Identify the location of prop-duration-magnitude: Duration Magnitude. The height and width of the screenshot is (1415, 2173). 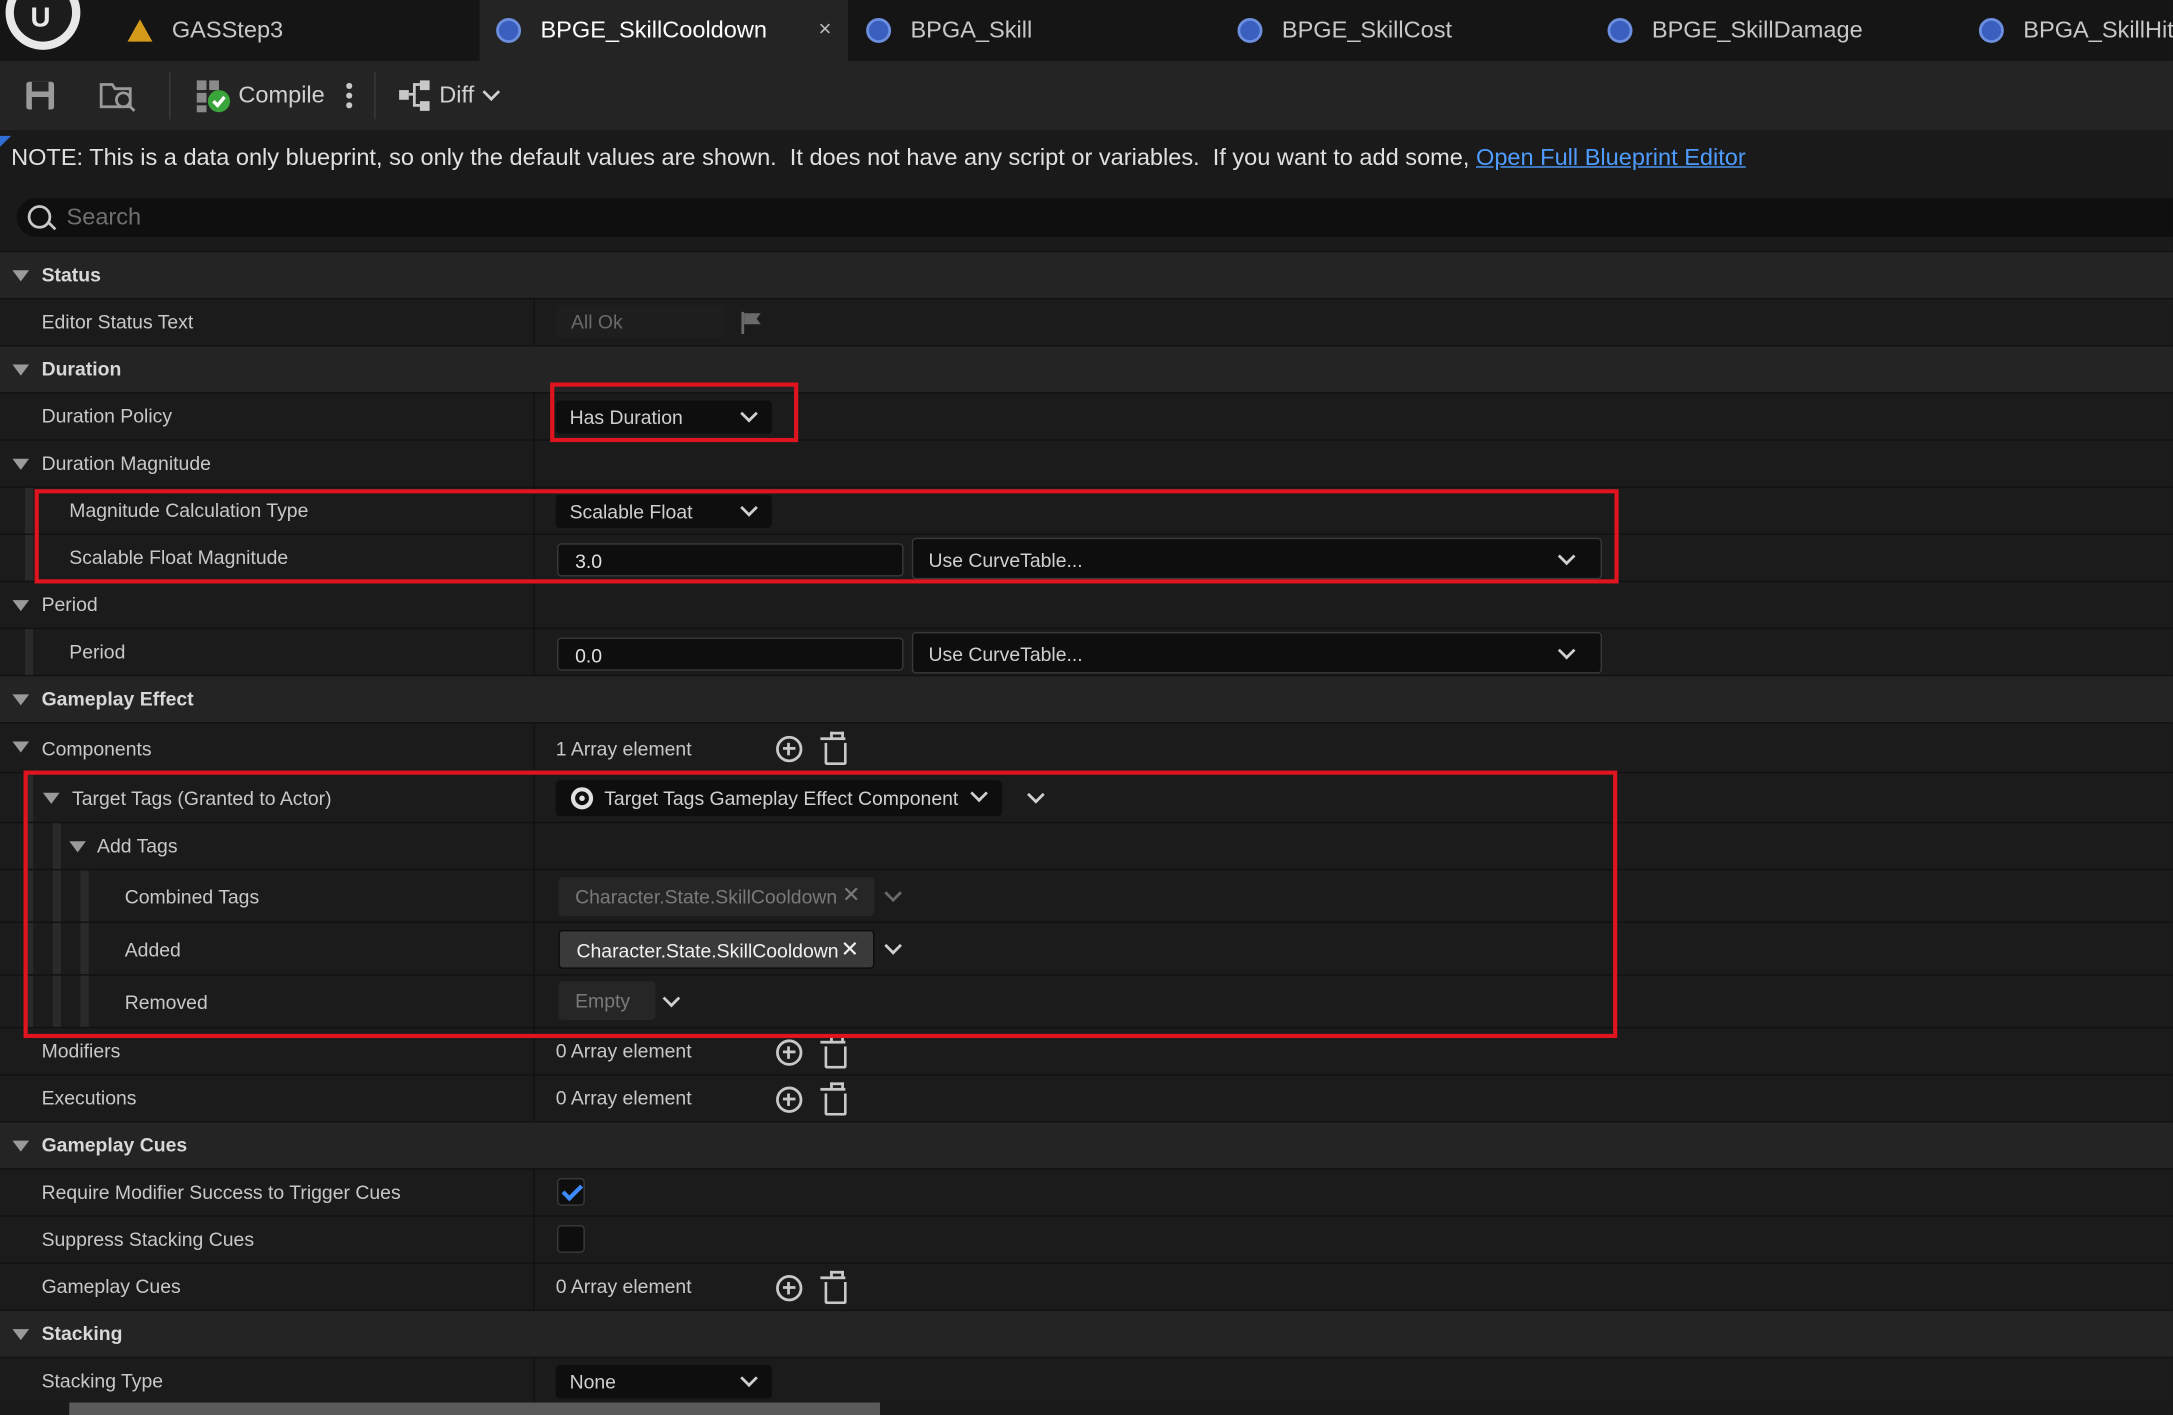
(1086, 463).